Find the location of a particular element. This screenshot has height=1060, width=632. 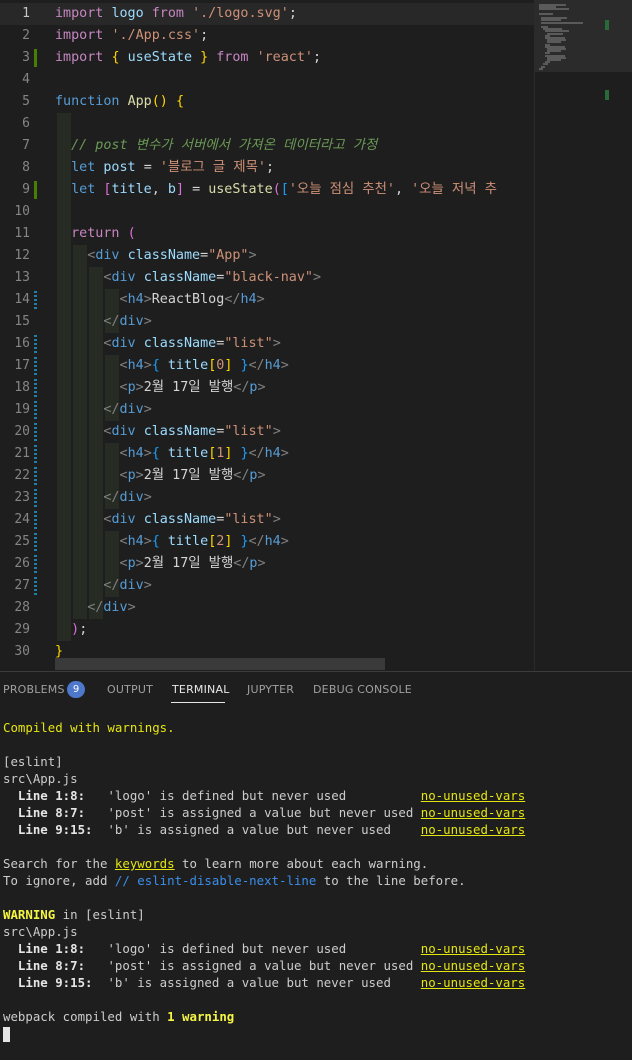

code-line: 23 </div> is located at coordinates (267, 498).